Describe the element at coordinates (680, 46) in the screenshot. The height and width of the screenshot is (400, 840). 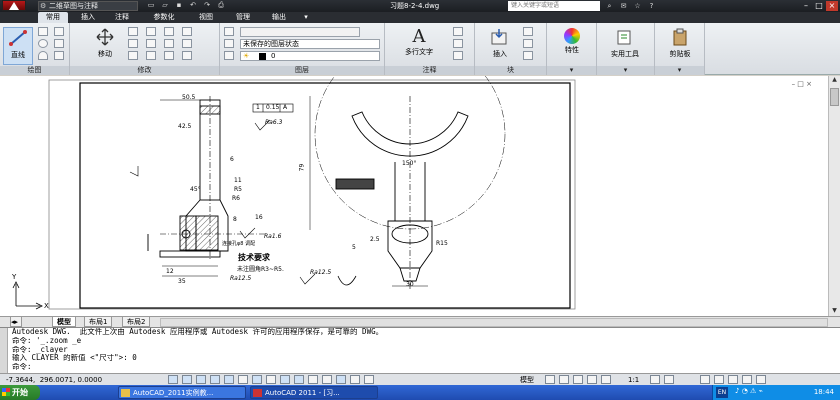
I see `clipboard-button: 剪贴板` at that location.